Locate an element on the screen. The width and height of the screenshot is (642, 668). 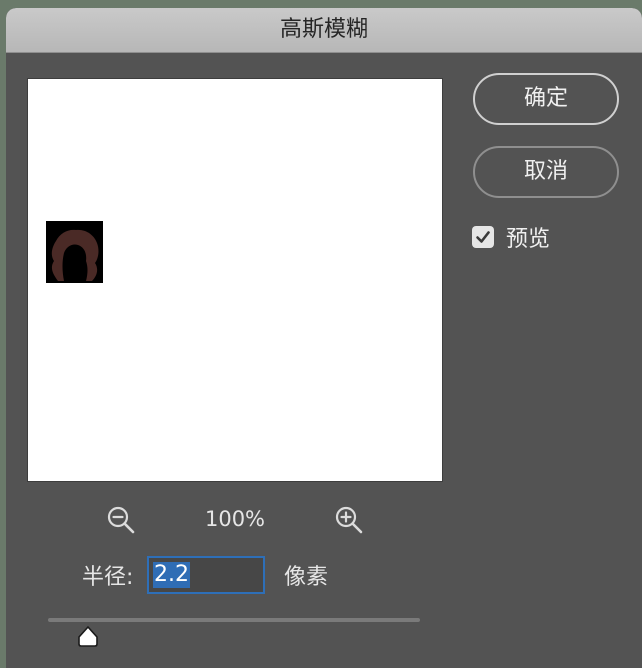
radius-unit: 像素 is located at coordinates (306, 577).